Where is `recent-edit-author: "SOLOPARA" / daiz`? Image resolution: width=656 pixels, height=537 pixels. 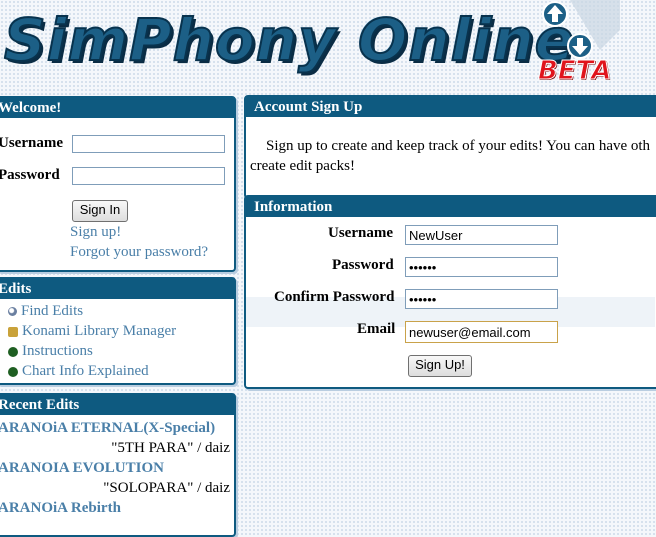 recent-edit-author: "SOLOPARA" / daiz is located at coordinates (166, 488).